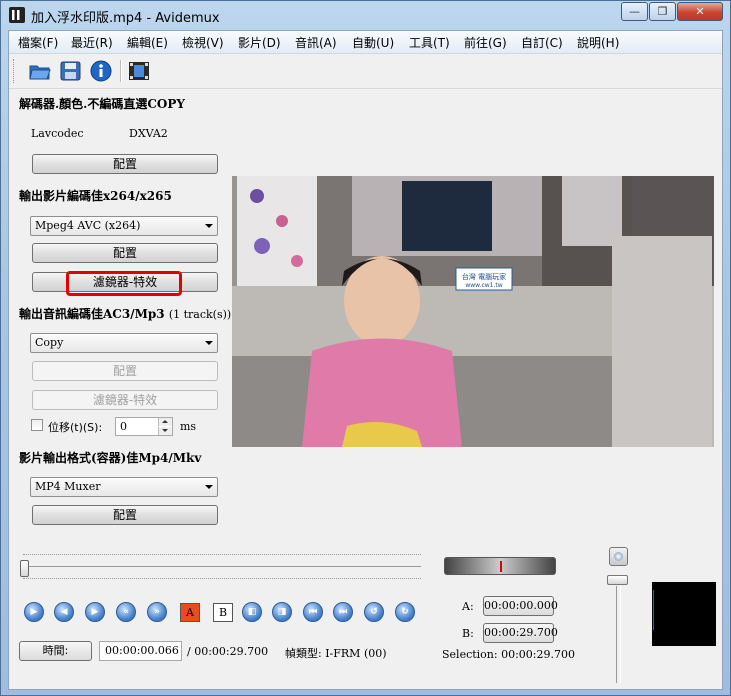  I want to click on previous-frame-button: ◀, so click(64, 612).